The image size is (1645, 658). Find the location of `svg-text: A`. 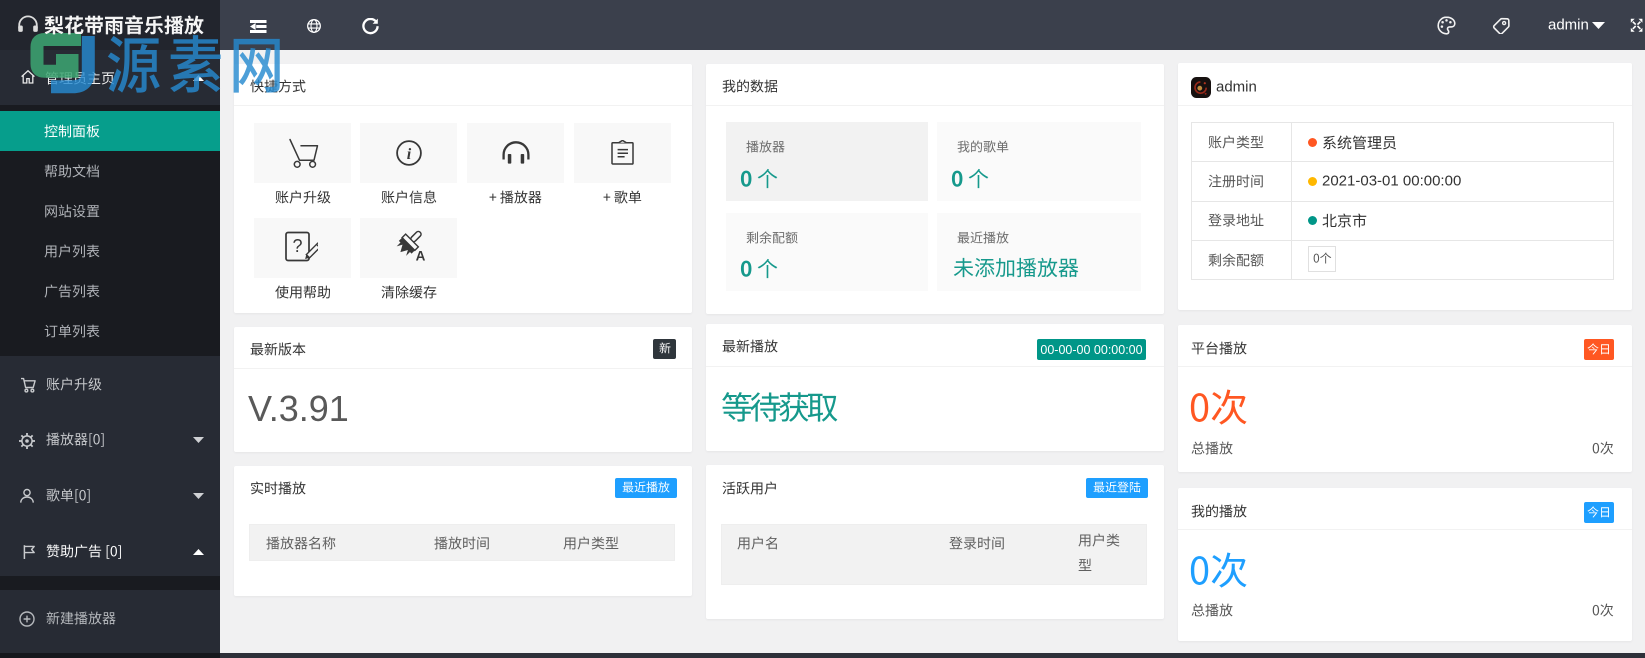

svg-text: A is located at coordinates (420, 256).